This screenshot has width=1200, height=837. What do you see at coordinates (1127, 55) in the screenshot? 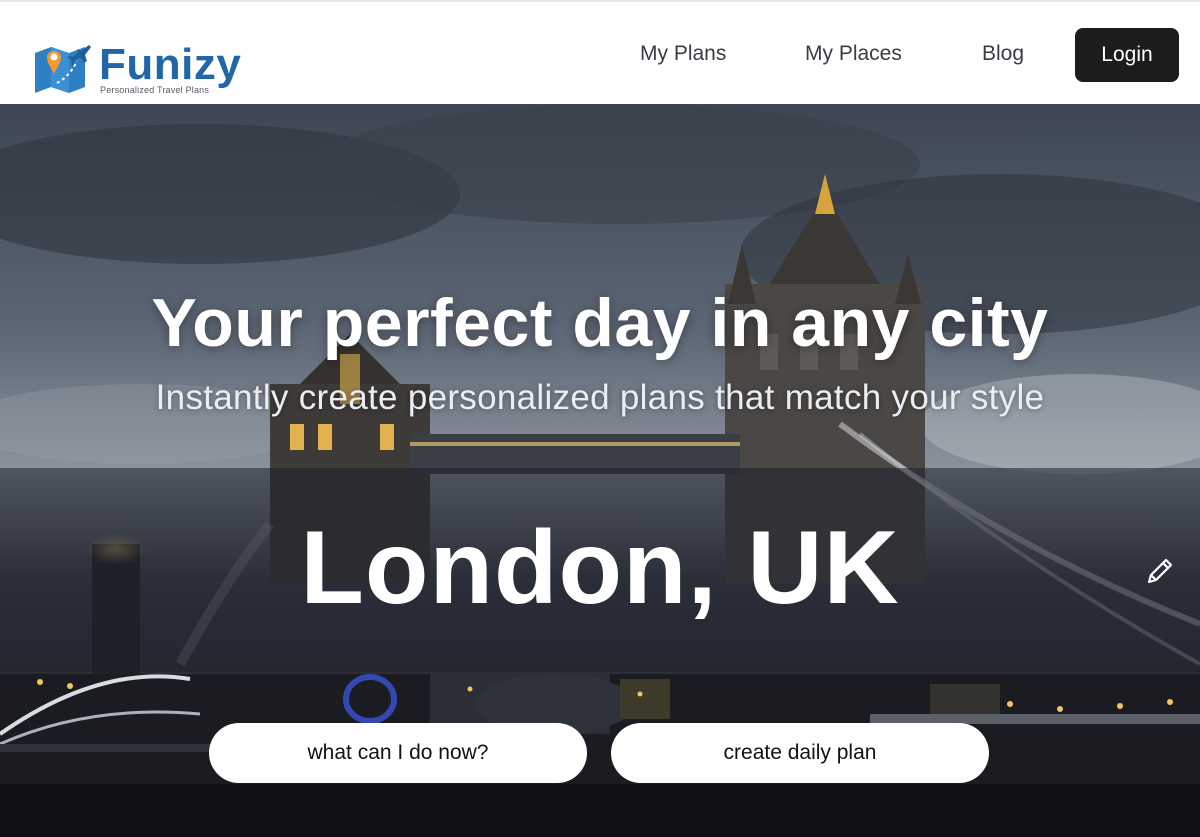
I see `login-button: Login` at bounding box center [1127, 55].